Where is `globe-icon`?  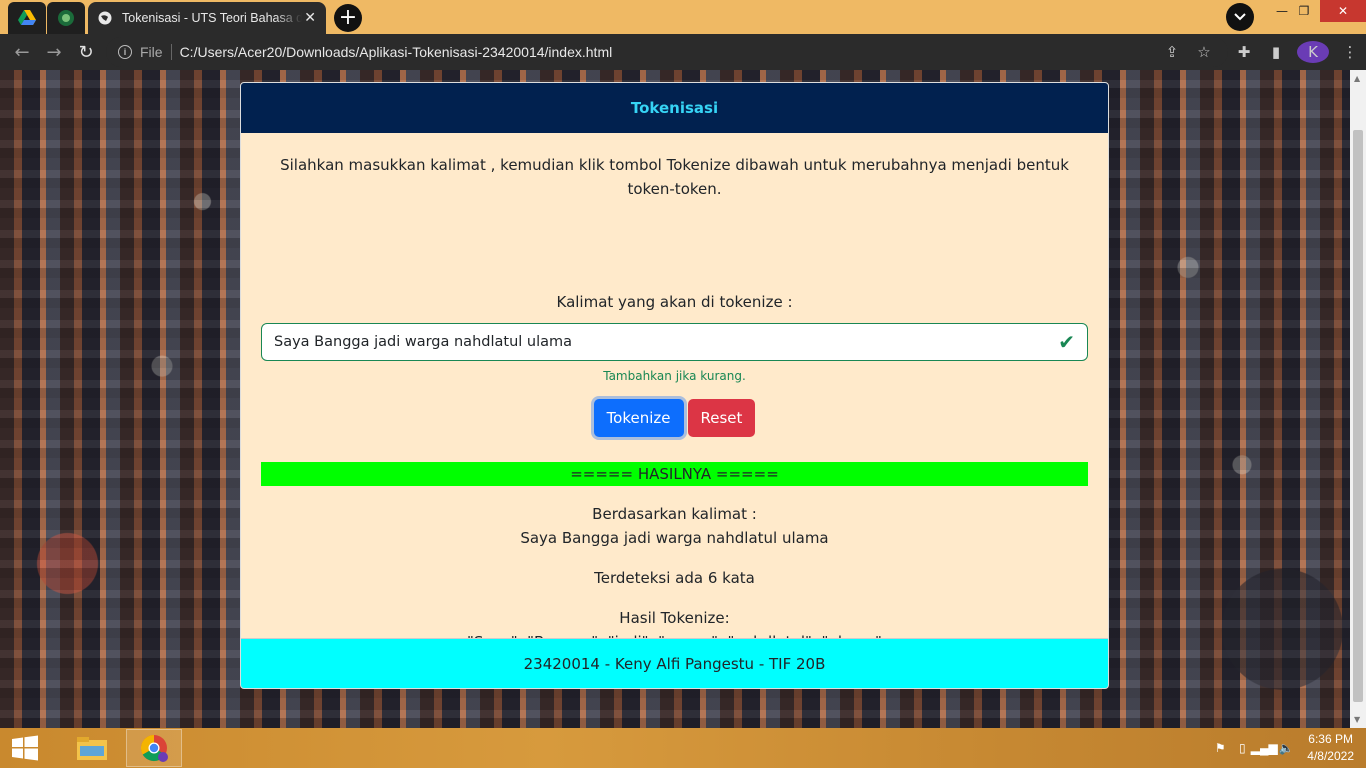 globe-icon is located at coordinates (105, 18).